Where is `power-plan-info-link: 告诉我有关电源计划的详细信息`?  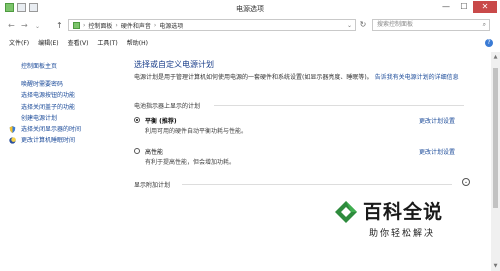
power-plan-info-link: 告诉我有关电源计划的详细信息 is located at coordinates (417, 77).